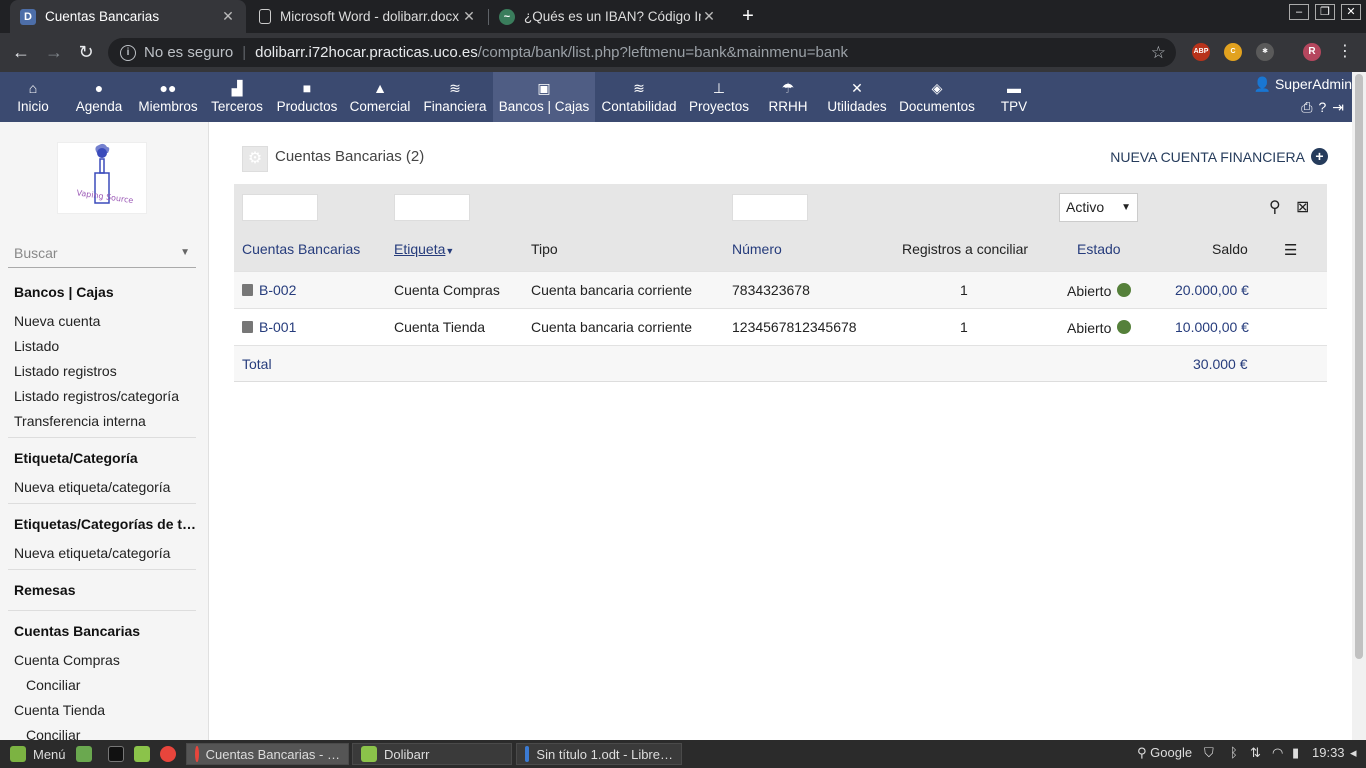  Describe the element at coordinates (1212, 327) in the screenshot. I see `account-balance: 10.000,00 €` at that location.